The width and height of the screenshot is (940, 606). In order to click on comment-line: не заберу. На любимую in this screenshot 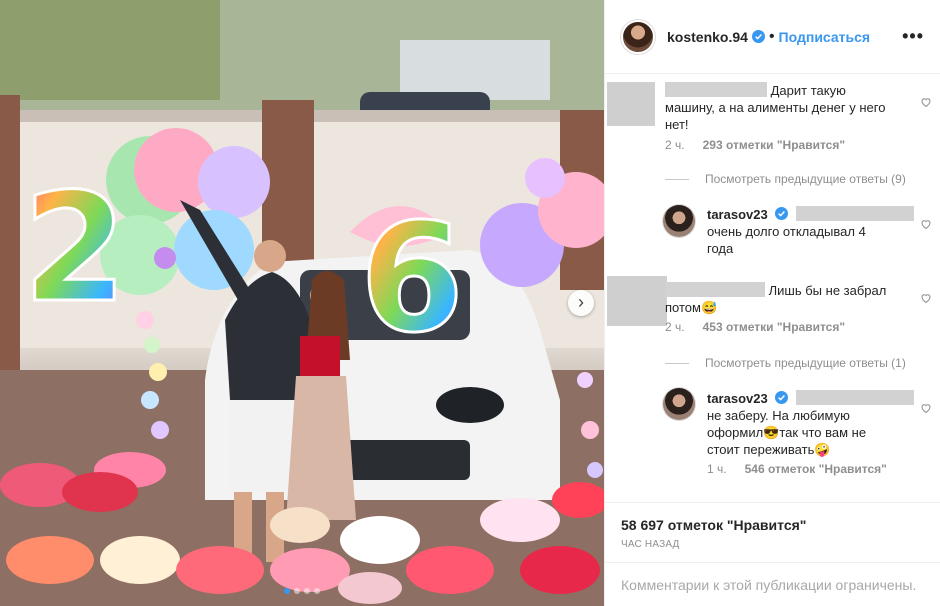, I will do `click(778, 415)`.